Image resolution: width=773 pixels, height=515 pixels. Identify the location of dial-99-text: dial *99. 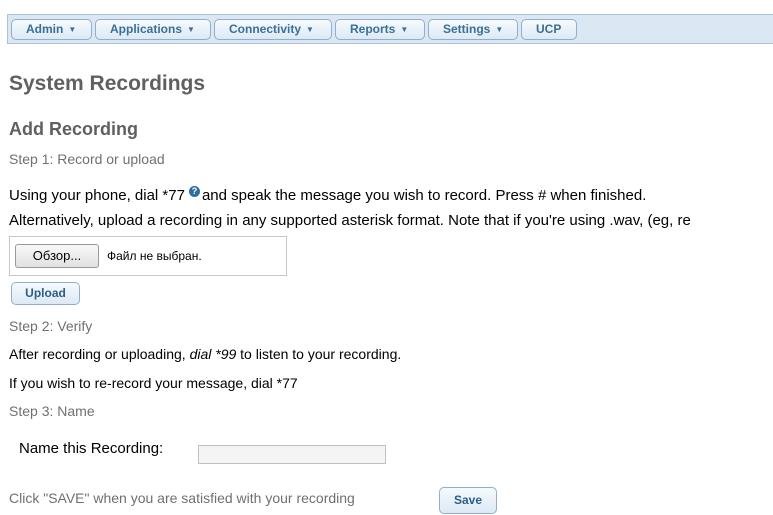
(213, 354).